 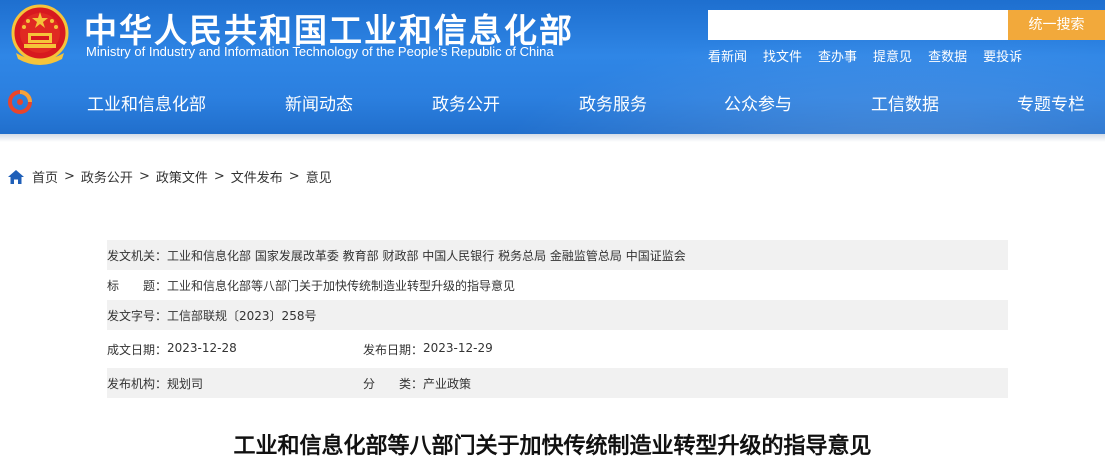 What do you see at coordinates (552, 446) in the screenshot?
I see `document-title: 工业和信息化部等八部门关于加快传统制造业转型升级的指导意见` at bounding box center [552, 446].